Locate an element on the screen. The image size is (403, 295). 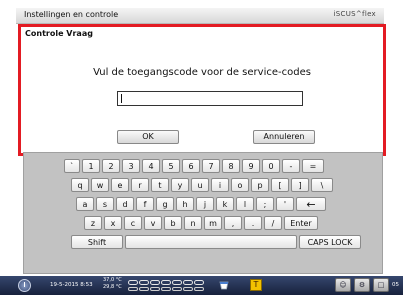
key: ' is located at coordinates (285, 204).